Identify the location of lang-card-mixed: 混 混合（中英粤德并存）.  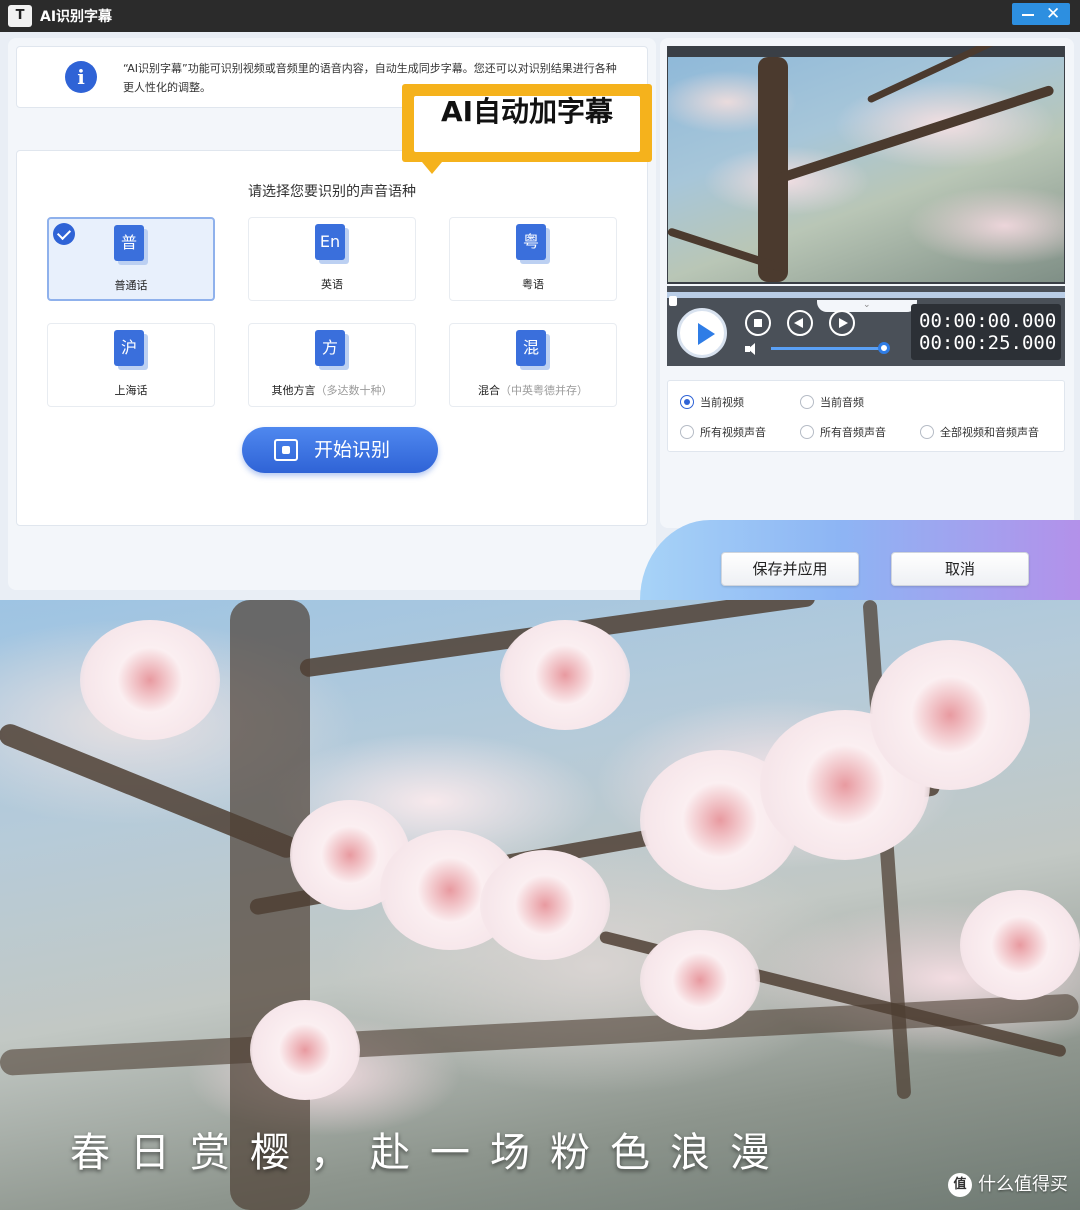
(533, 365).